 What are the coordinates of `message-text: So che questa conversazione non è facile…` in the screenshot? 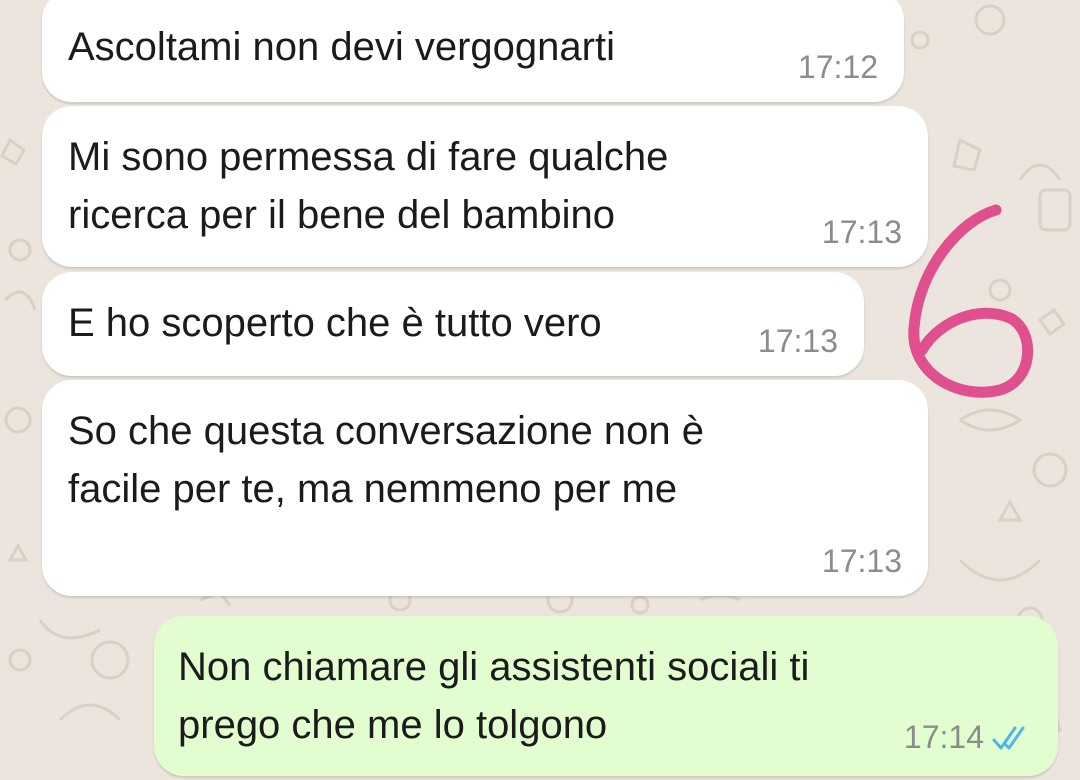 It's located at (386, 460).